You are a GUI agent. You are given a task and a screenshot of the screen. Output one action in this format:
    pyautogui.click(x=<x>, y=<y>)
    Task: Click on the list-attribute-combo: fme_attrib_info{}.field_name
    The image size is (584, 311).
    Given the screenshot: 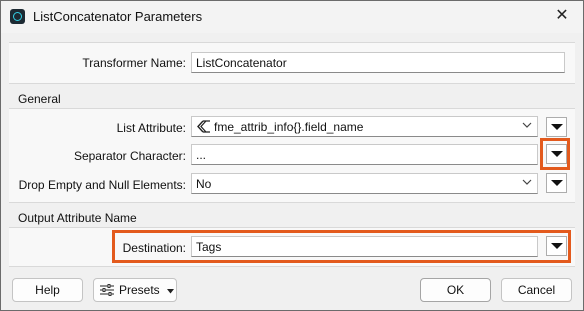 What is the action you would take?
    pyautogui.click(x=364, y=126)
    